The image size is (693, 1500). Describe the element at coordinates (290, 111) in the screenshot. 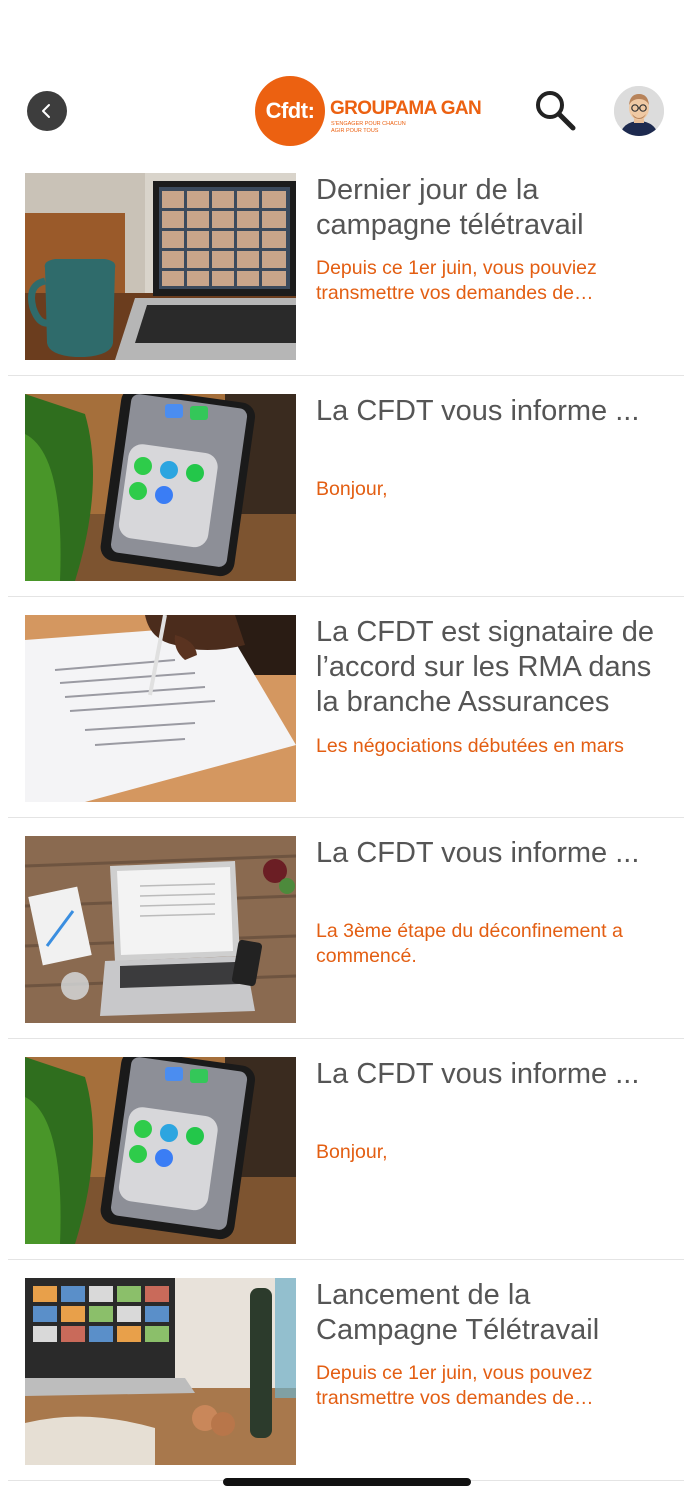

I see `logo-mark: Cfdt:` at that location.